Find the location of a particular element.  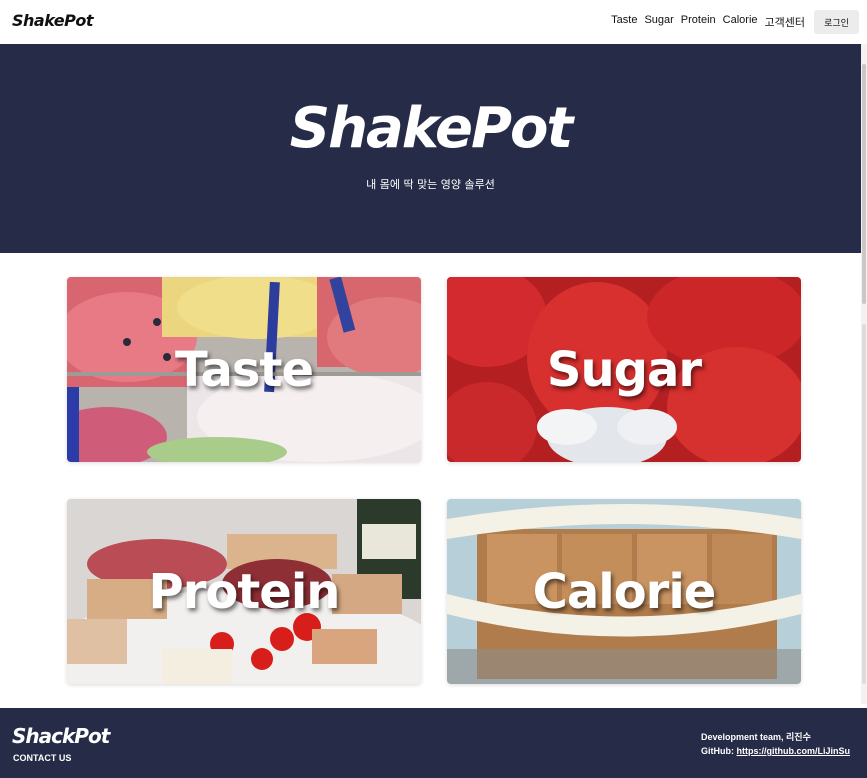

card-sugar: Sugar is located at coordinates (624, 369).